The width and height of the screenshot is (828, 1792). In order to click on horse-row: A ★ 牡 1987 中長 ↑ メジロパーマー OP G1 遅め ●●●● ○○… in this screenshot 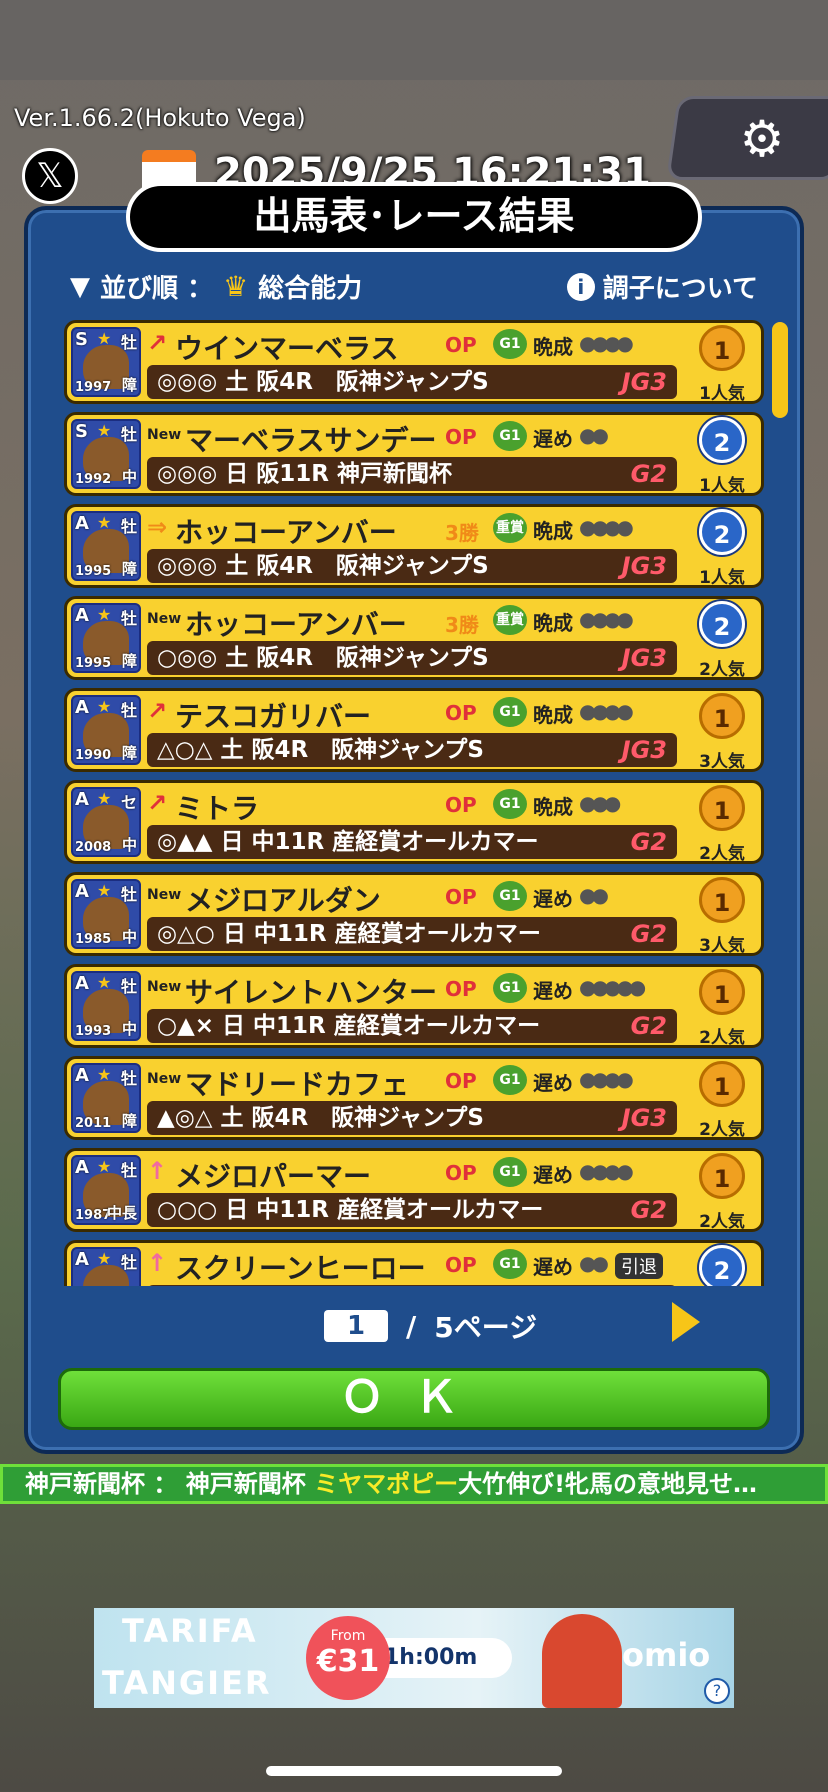, I will do `click(414, 1190)`.